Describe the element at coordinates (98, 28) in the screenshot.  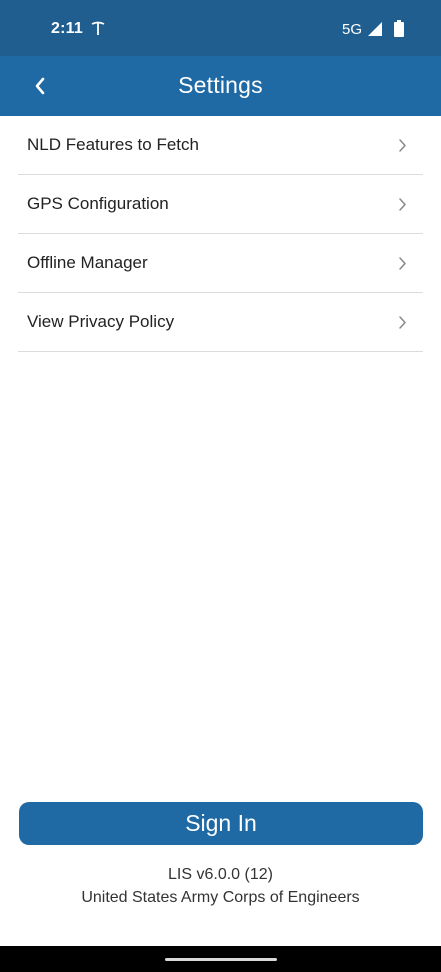
I see `carrier-icon` at that location.